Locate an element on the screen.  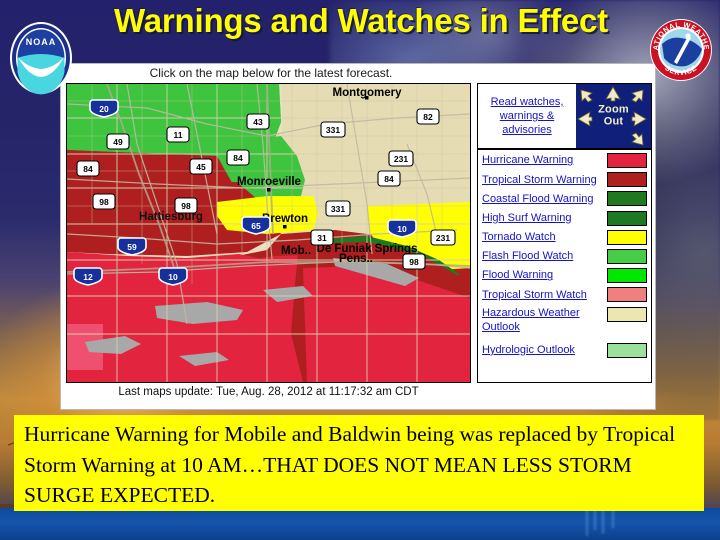
nws-logo: NATIONAL WEATHER SERVICE is located at coordinates (680, 48).